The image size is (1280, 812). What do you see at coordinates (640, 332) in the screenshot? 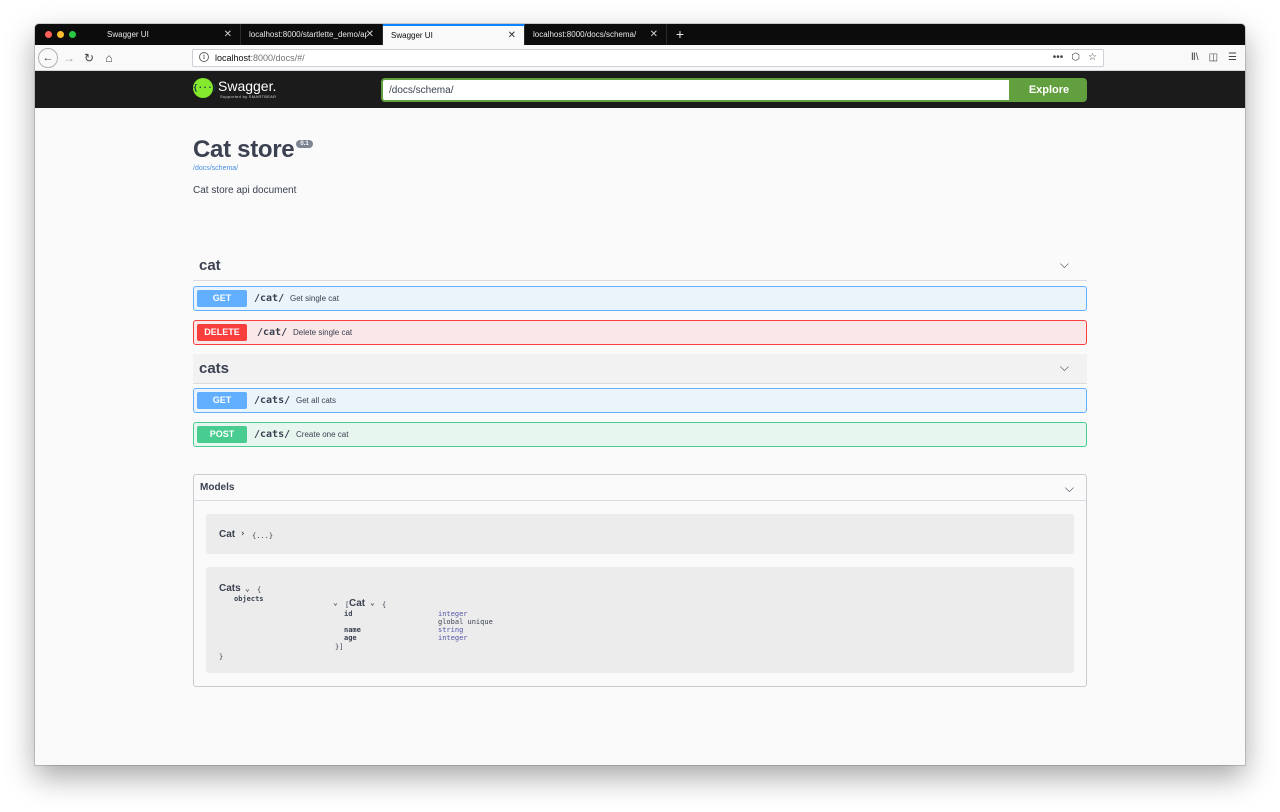
I see `operation-delete-cat: DELETE /cat/ Delete single cat` at bounding box center [640, 332].